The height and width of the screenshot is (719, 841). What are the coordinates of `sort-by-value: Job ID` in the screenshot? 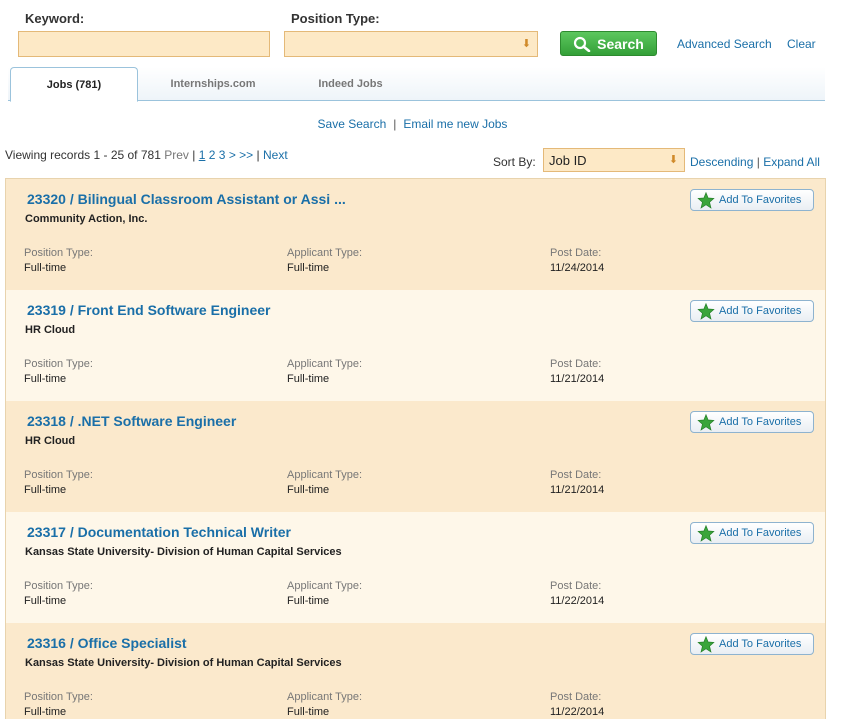 It's located at (568, 160).